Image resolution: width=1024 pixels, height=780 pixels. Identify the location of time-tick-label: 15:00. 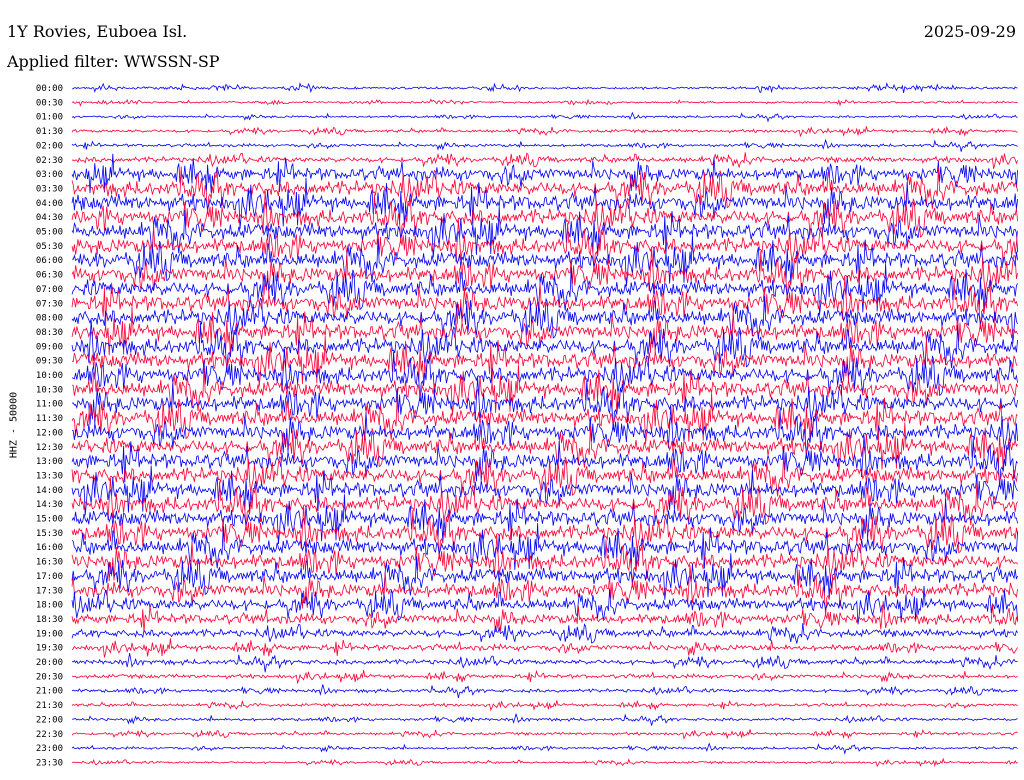
(49, 520).